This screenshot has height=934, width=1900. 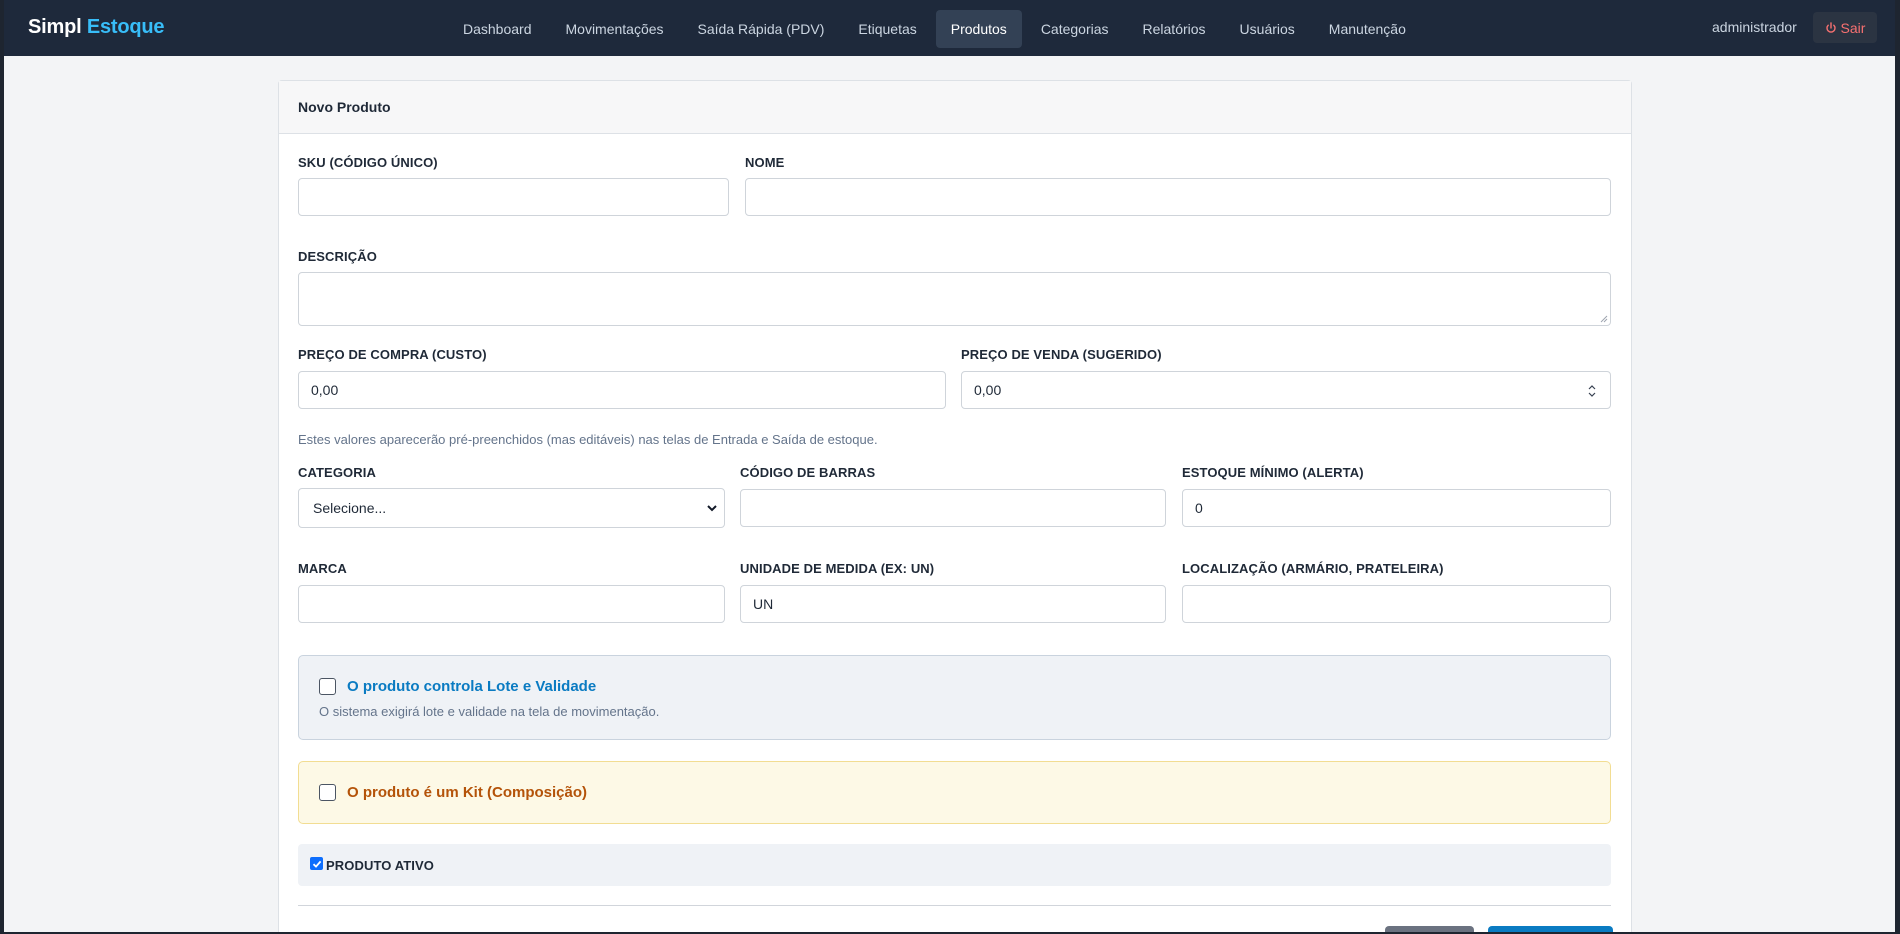 What do you see at coordinates (1286, 390) in the screenshot?
I see `preco-venda-input: 0,00` at bounding box center [1286, 390].